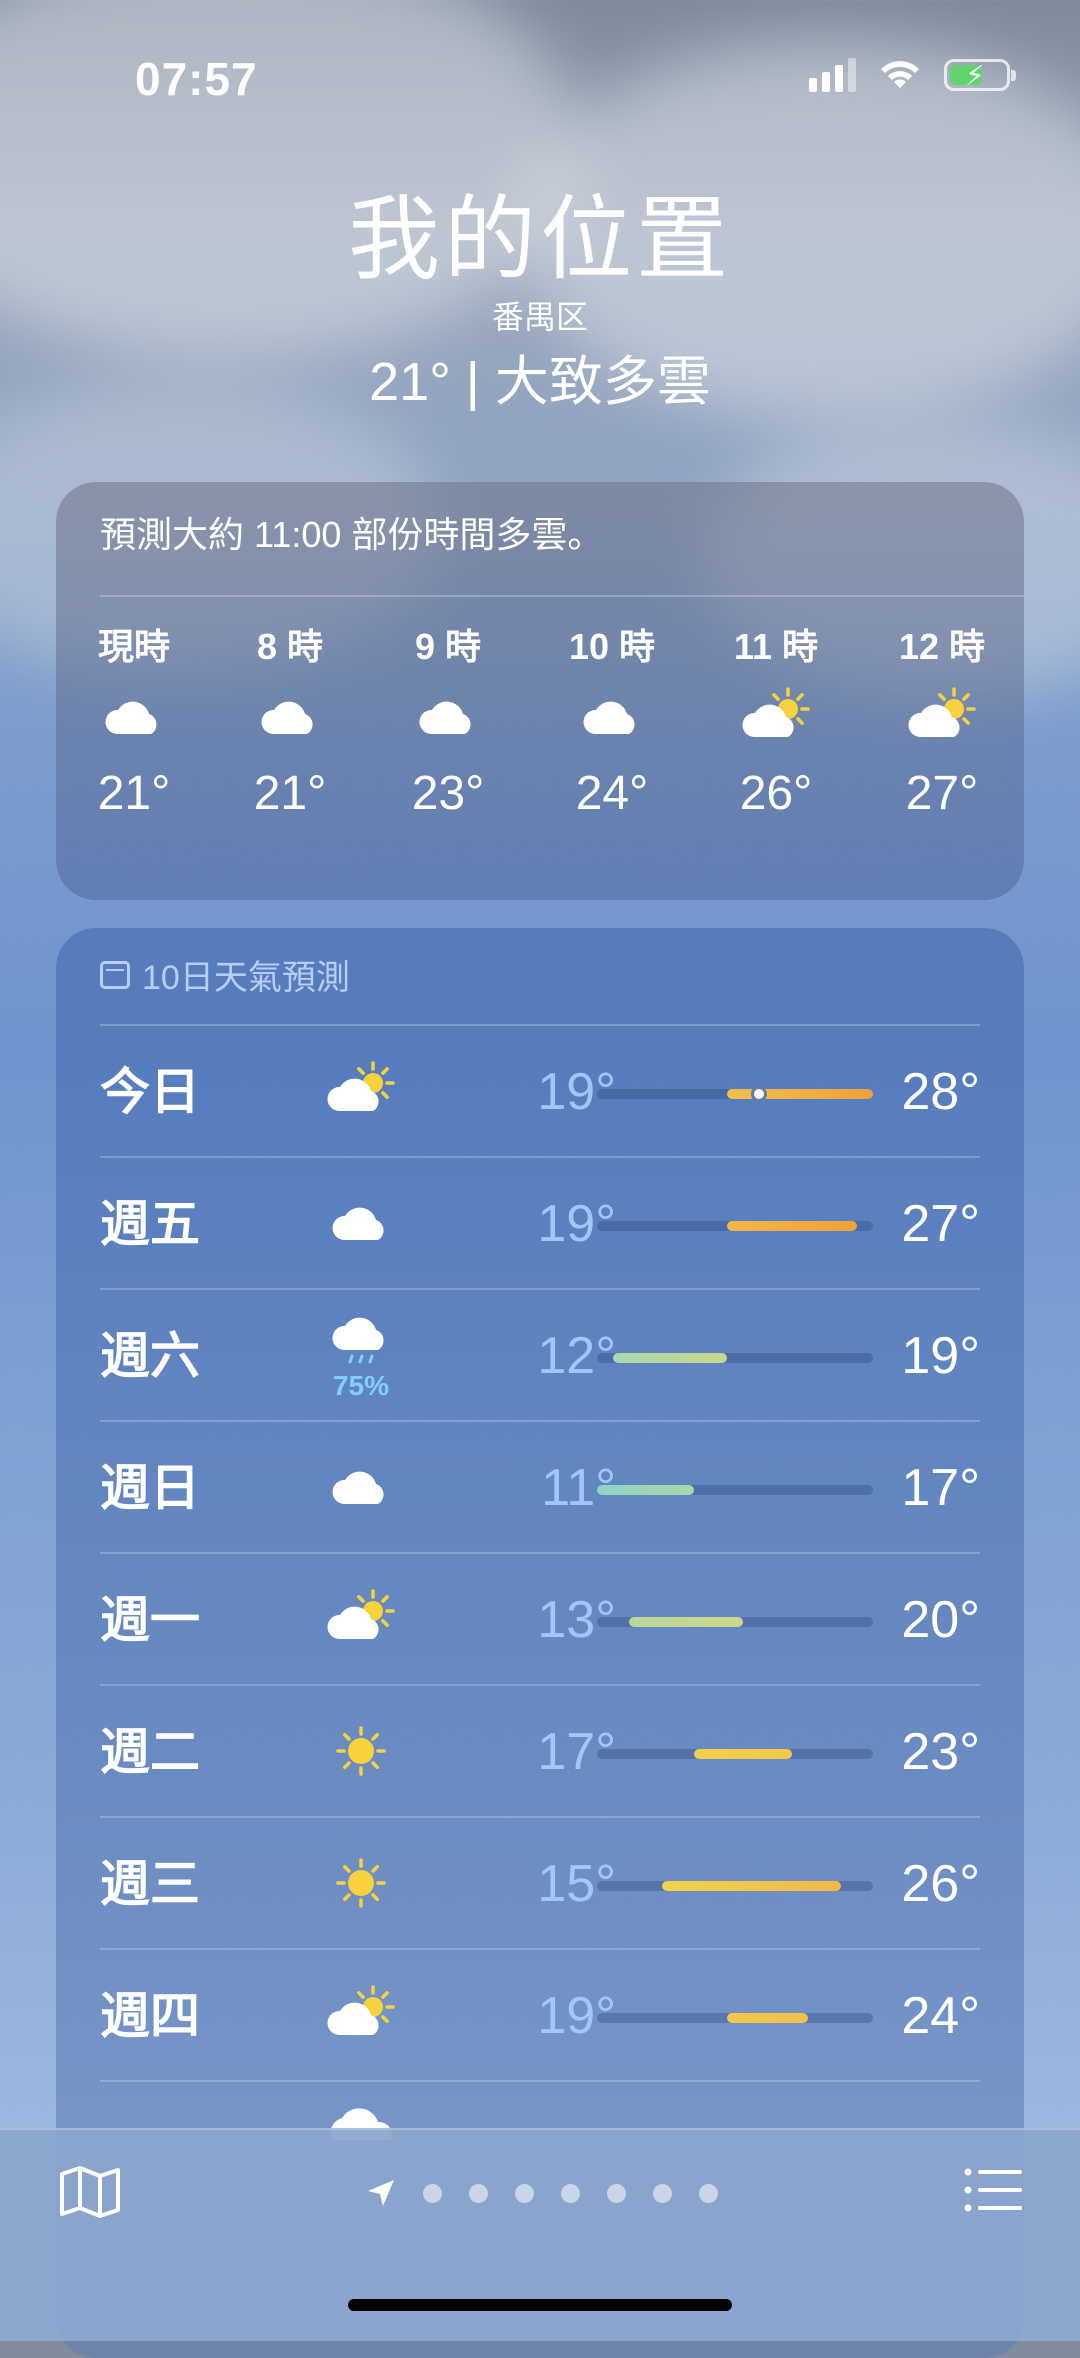 The width and height of the screenshot is (1080, 2358). I want to click on location-district: 番禺区, so click(539, 317).